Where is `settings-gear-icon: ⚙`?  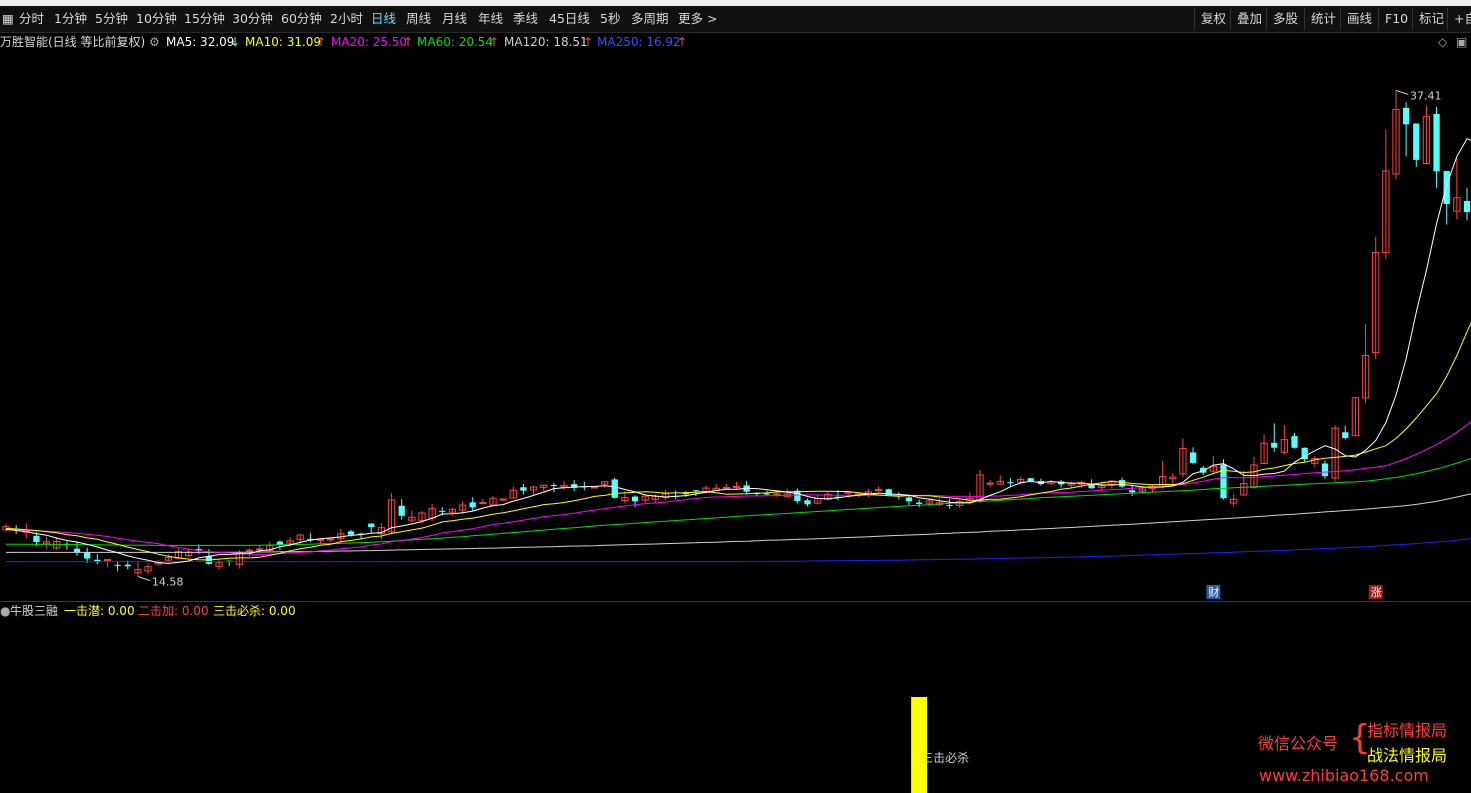
settings-gear-icon: ⚙ is located at coordinates (154, 42).